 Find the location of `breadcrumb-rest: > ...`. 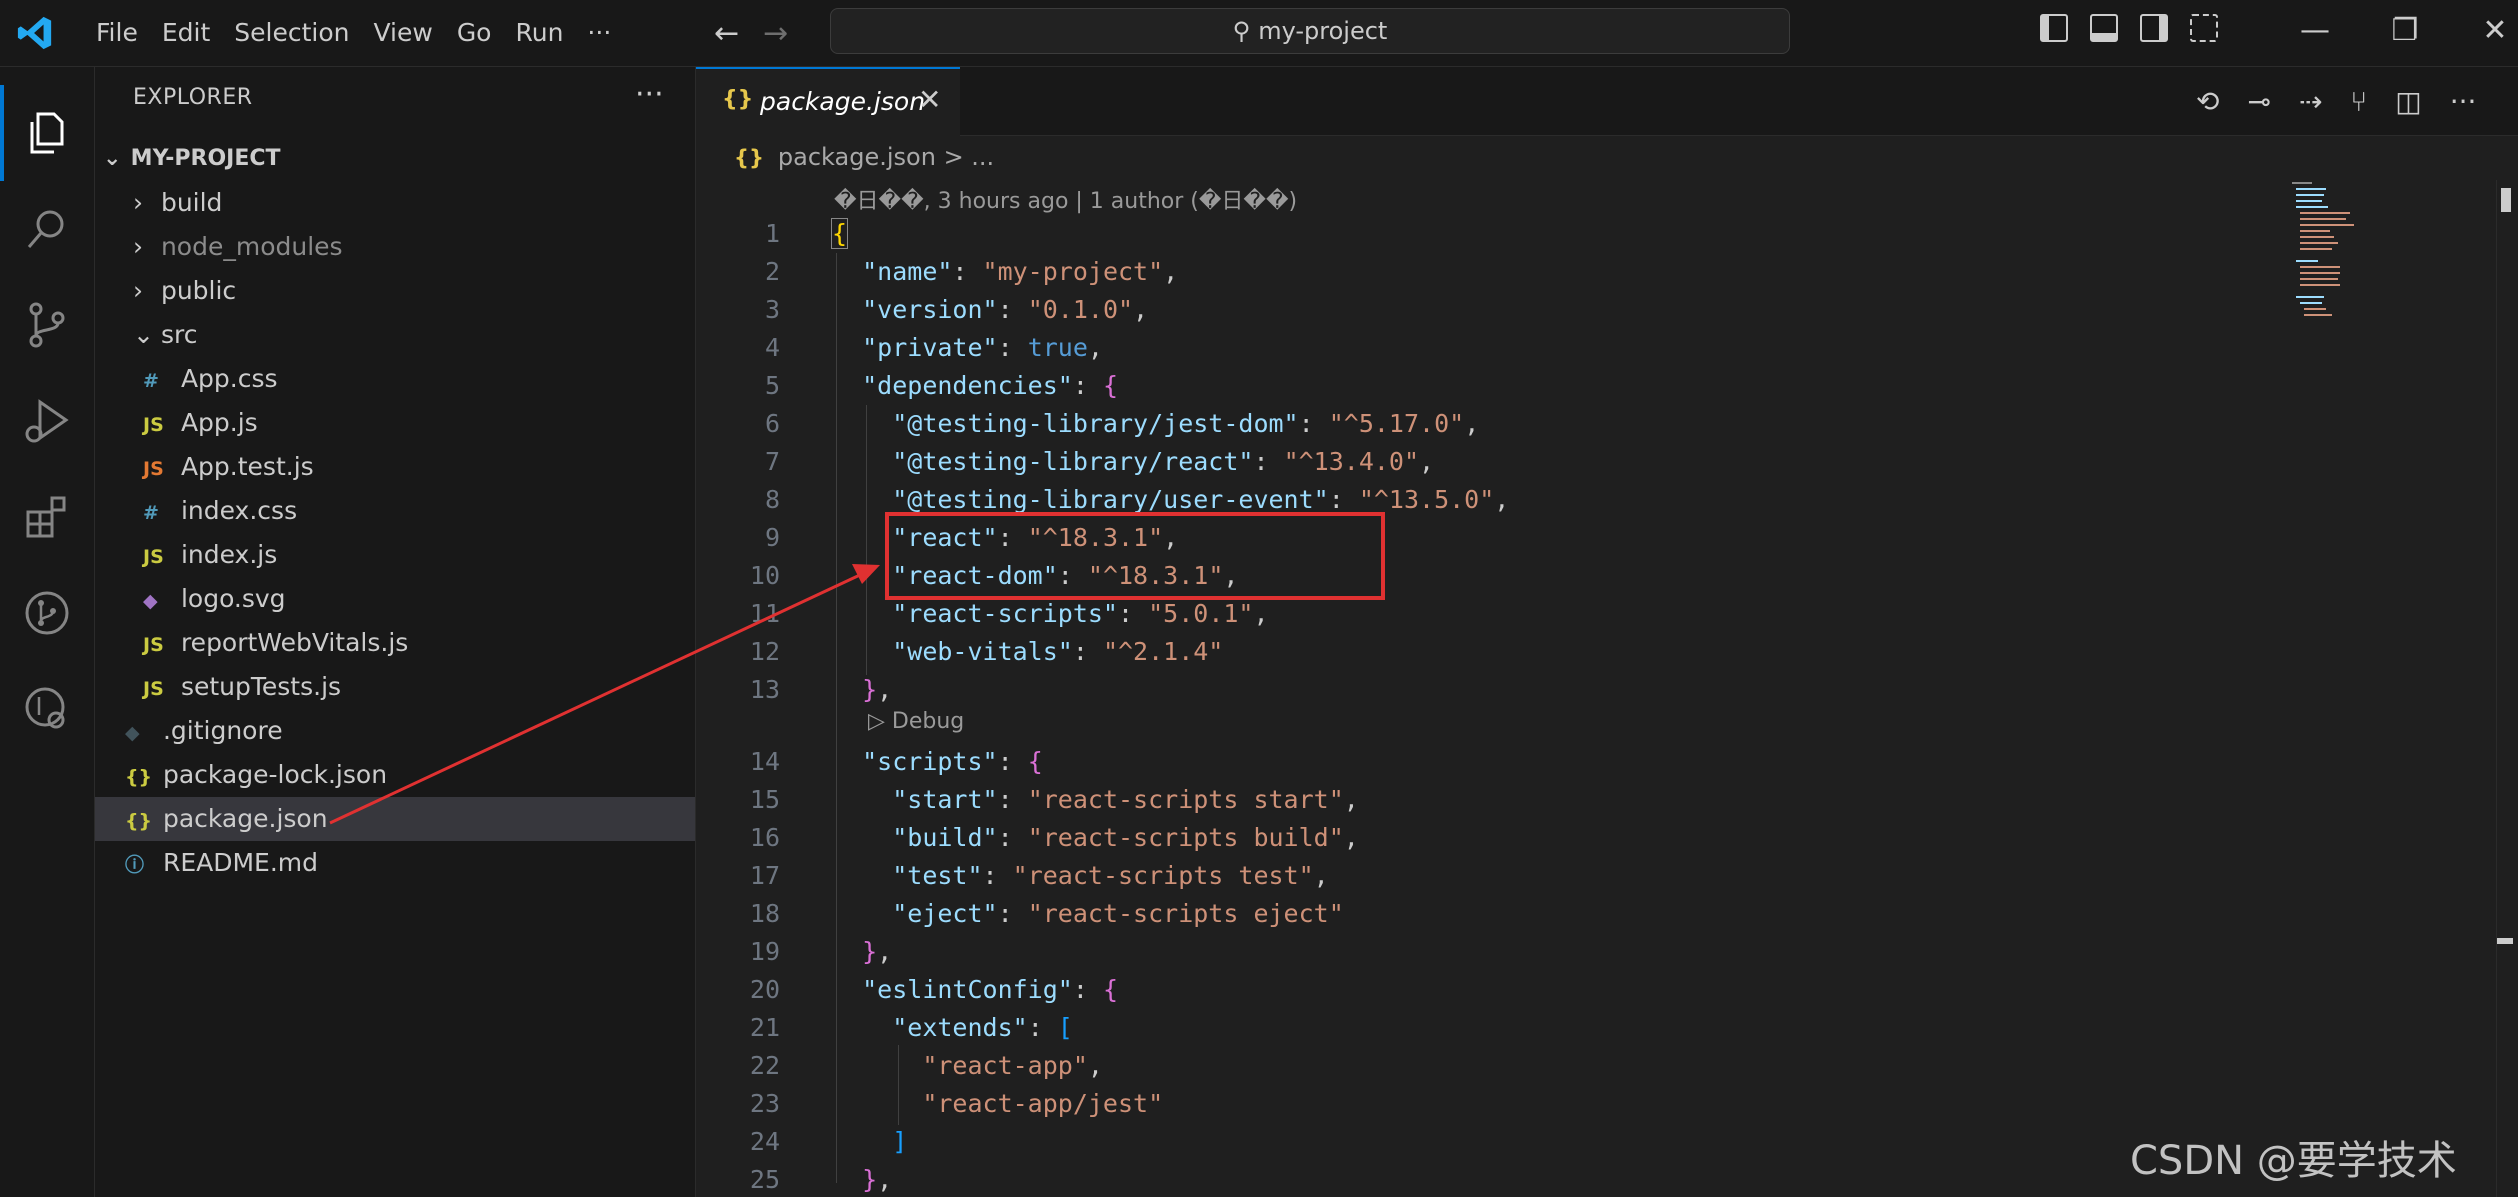

breadcrumb-rest: > ... is located at coordinates (969, 157).